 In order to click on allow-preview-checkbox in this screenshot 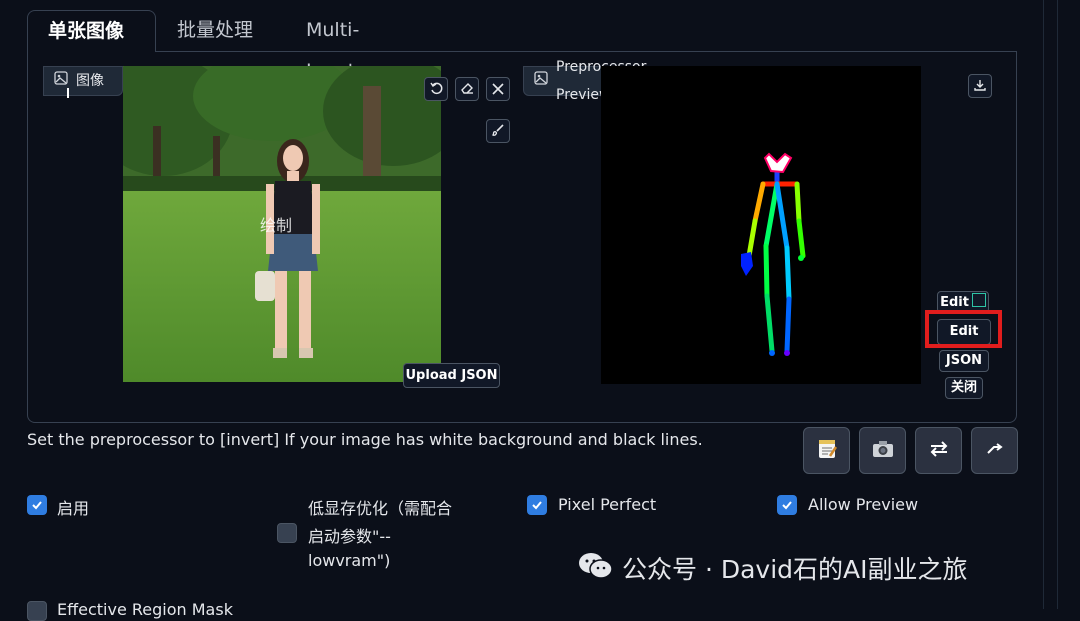, I will do `click(787, 505)`.